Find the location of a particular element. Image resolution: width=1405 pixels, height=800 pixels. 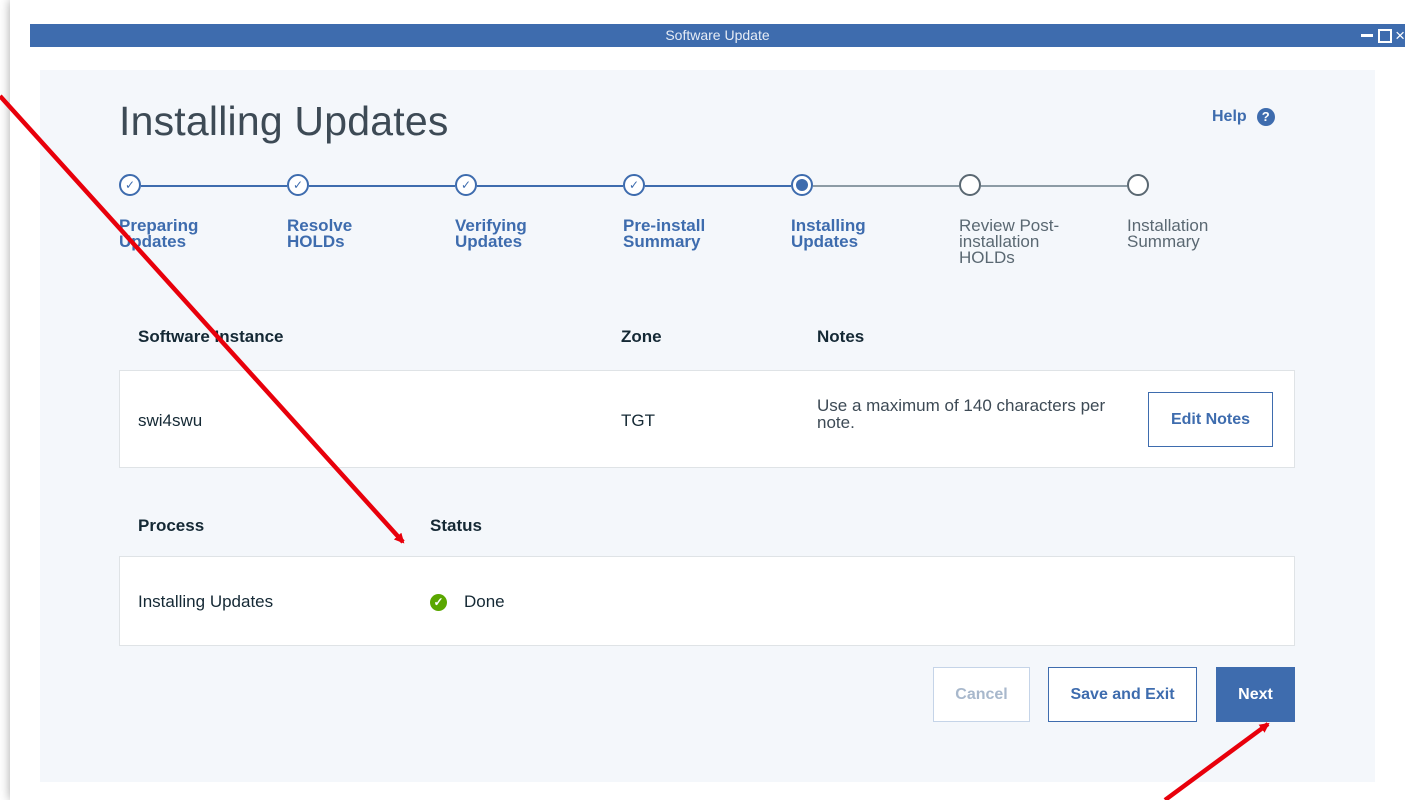

minimize-icon: _ is located at coordinates (1367, 35).